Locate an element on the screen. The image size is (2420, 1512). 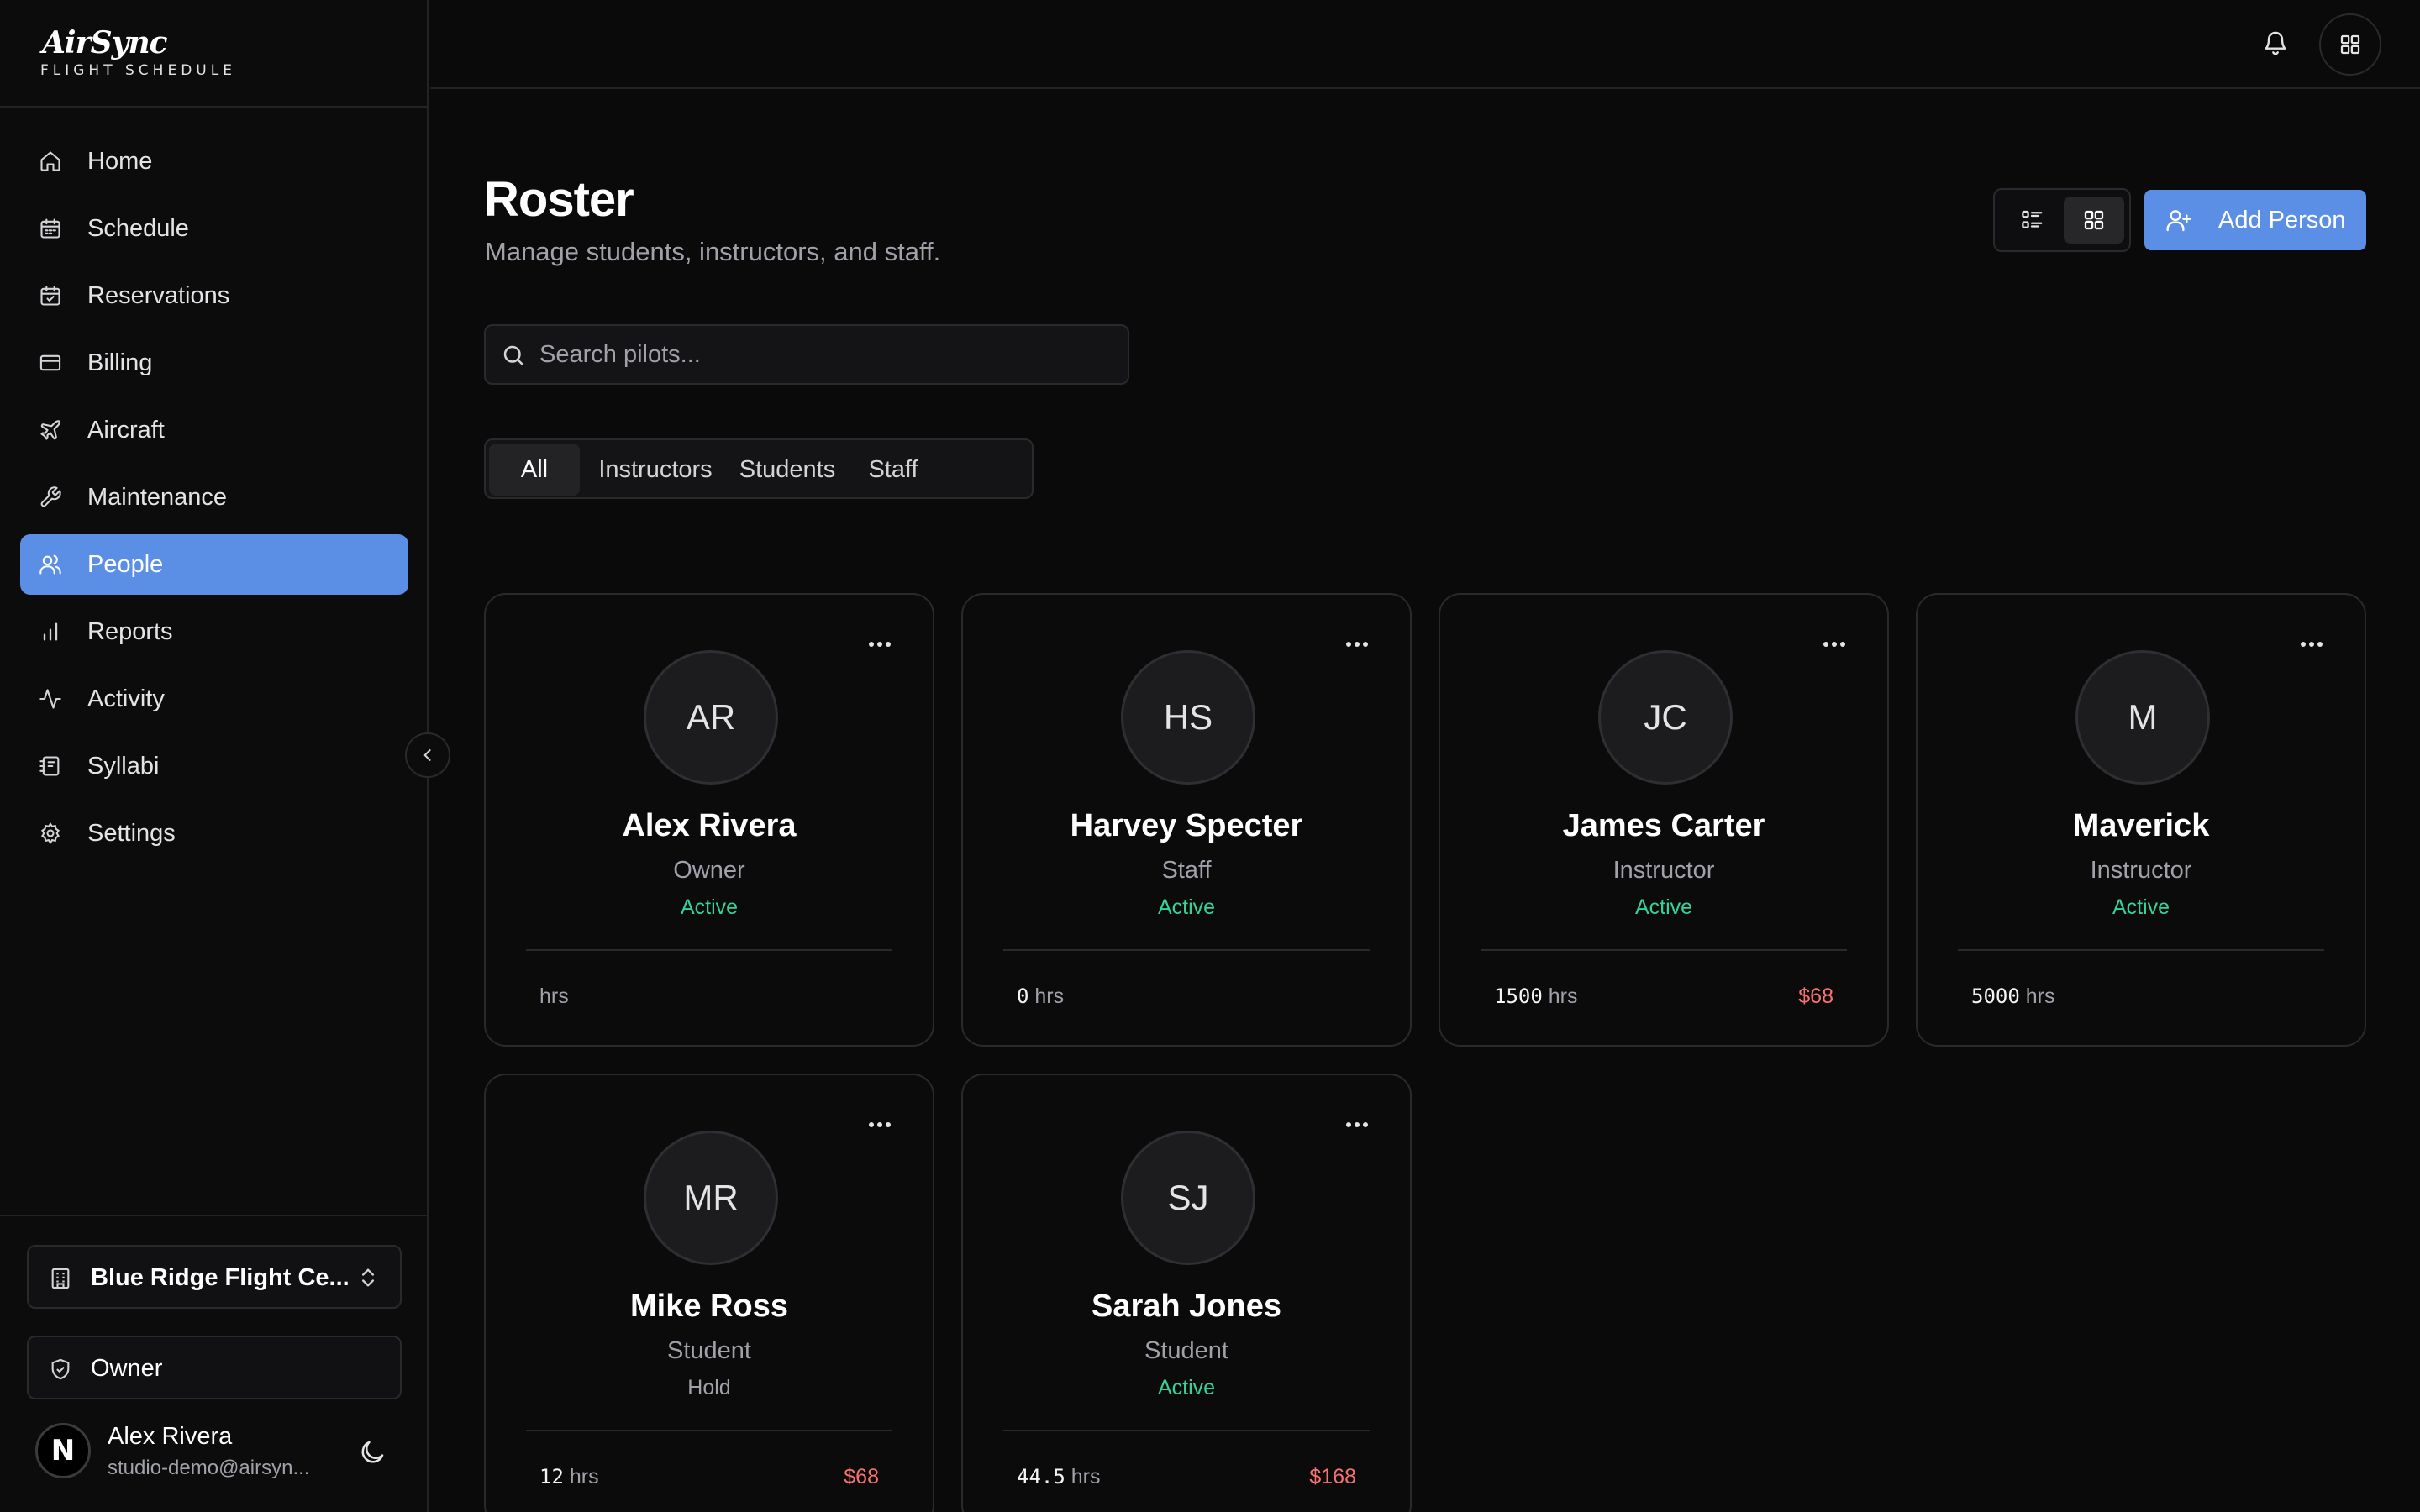
hours-value: 44.5 is located at coordinates (1041, 1476).